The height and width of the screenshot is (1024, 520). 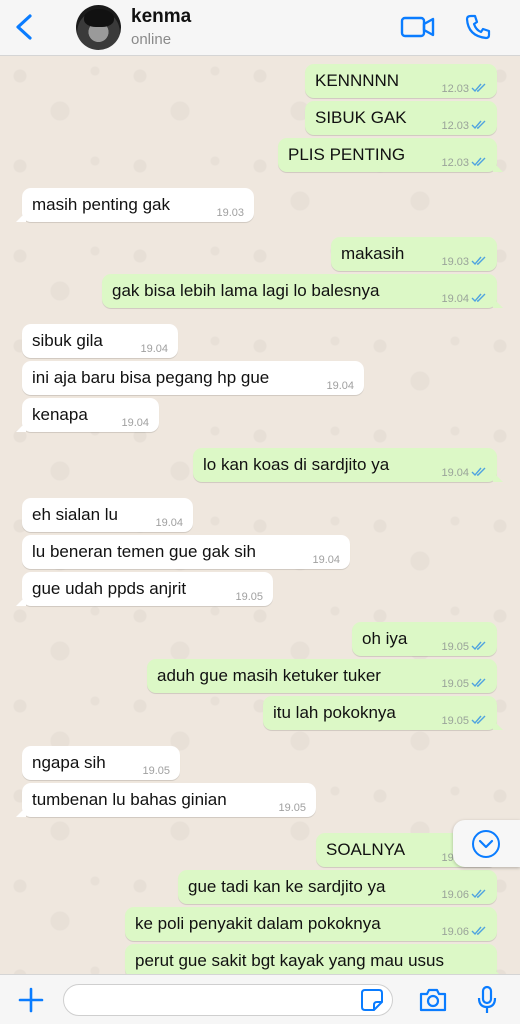 What do you see at coordinates (372, 1000) in the screenshot?
I see `sticker-icon` at bounding box center [372, 1000].